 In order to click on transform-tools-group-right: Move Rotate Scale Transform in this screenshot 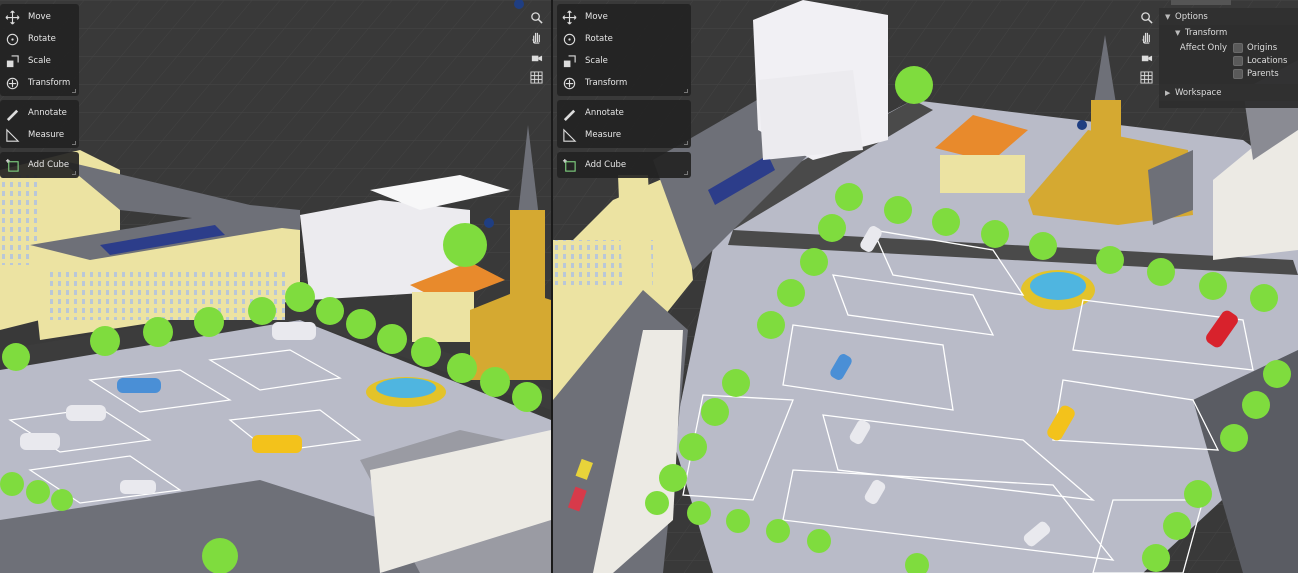, I will do `click(624, 50)`.